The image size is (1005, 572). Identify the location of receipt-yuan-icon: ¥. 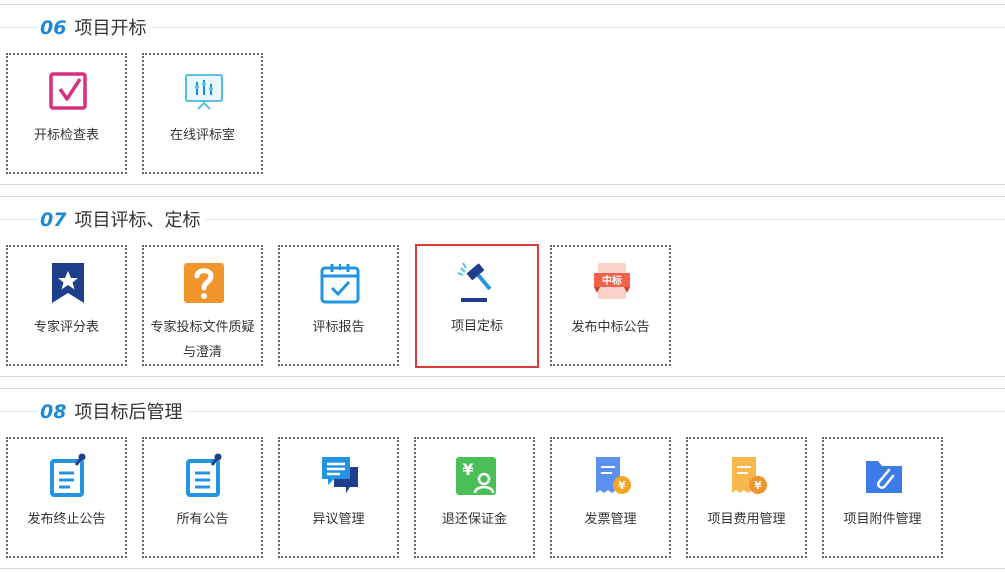
(748, 475).